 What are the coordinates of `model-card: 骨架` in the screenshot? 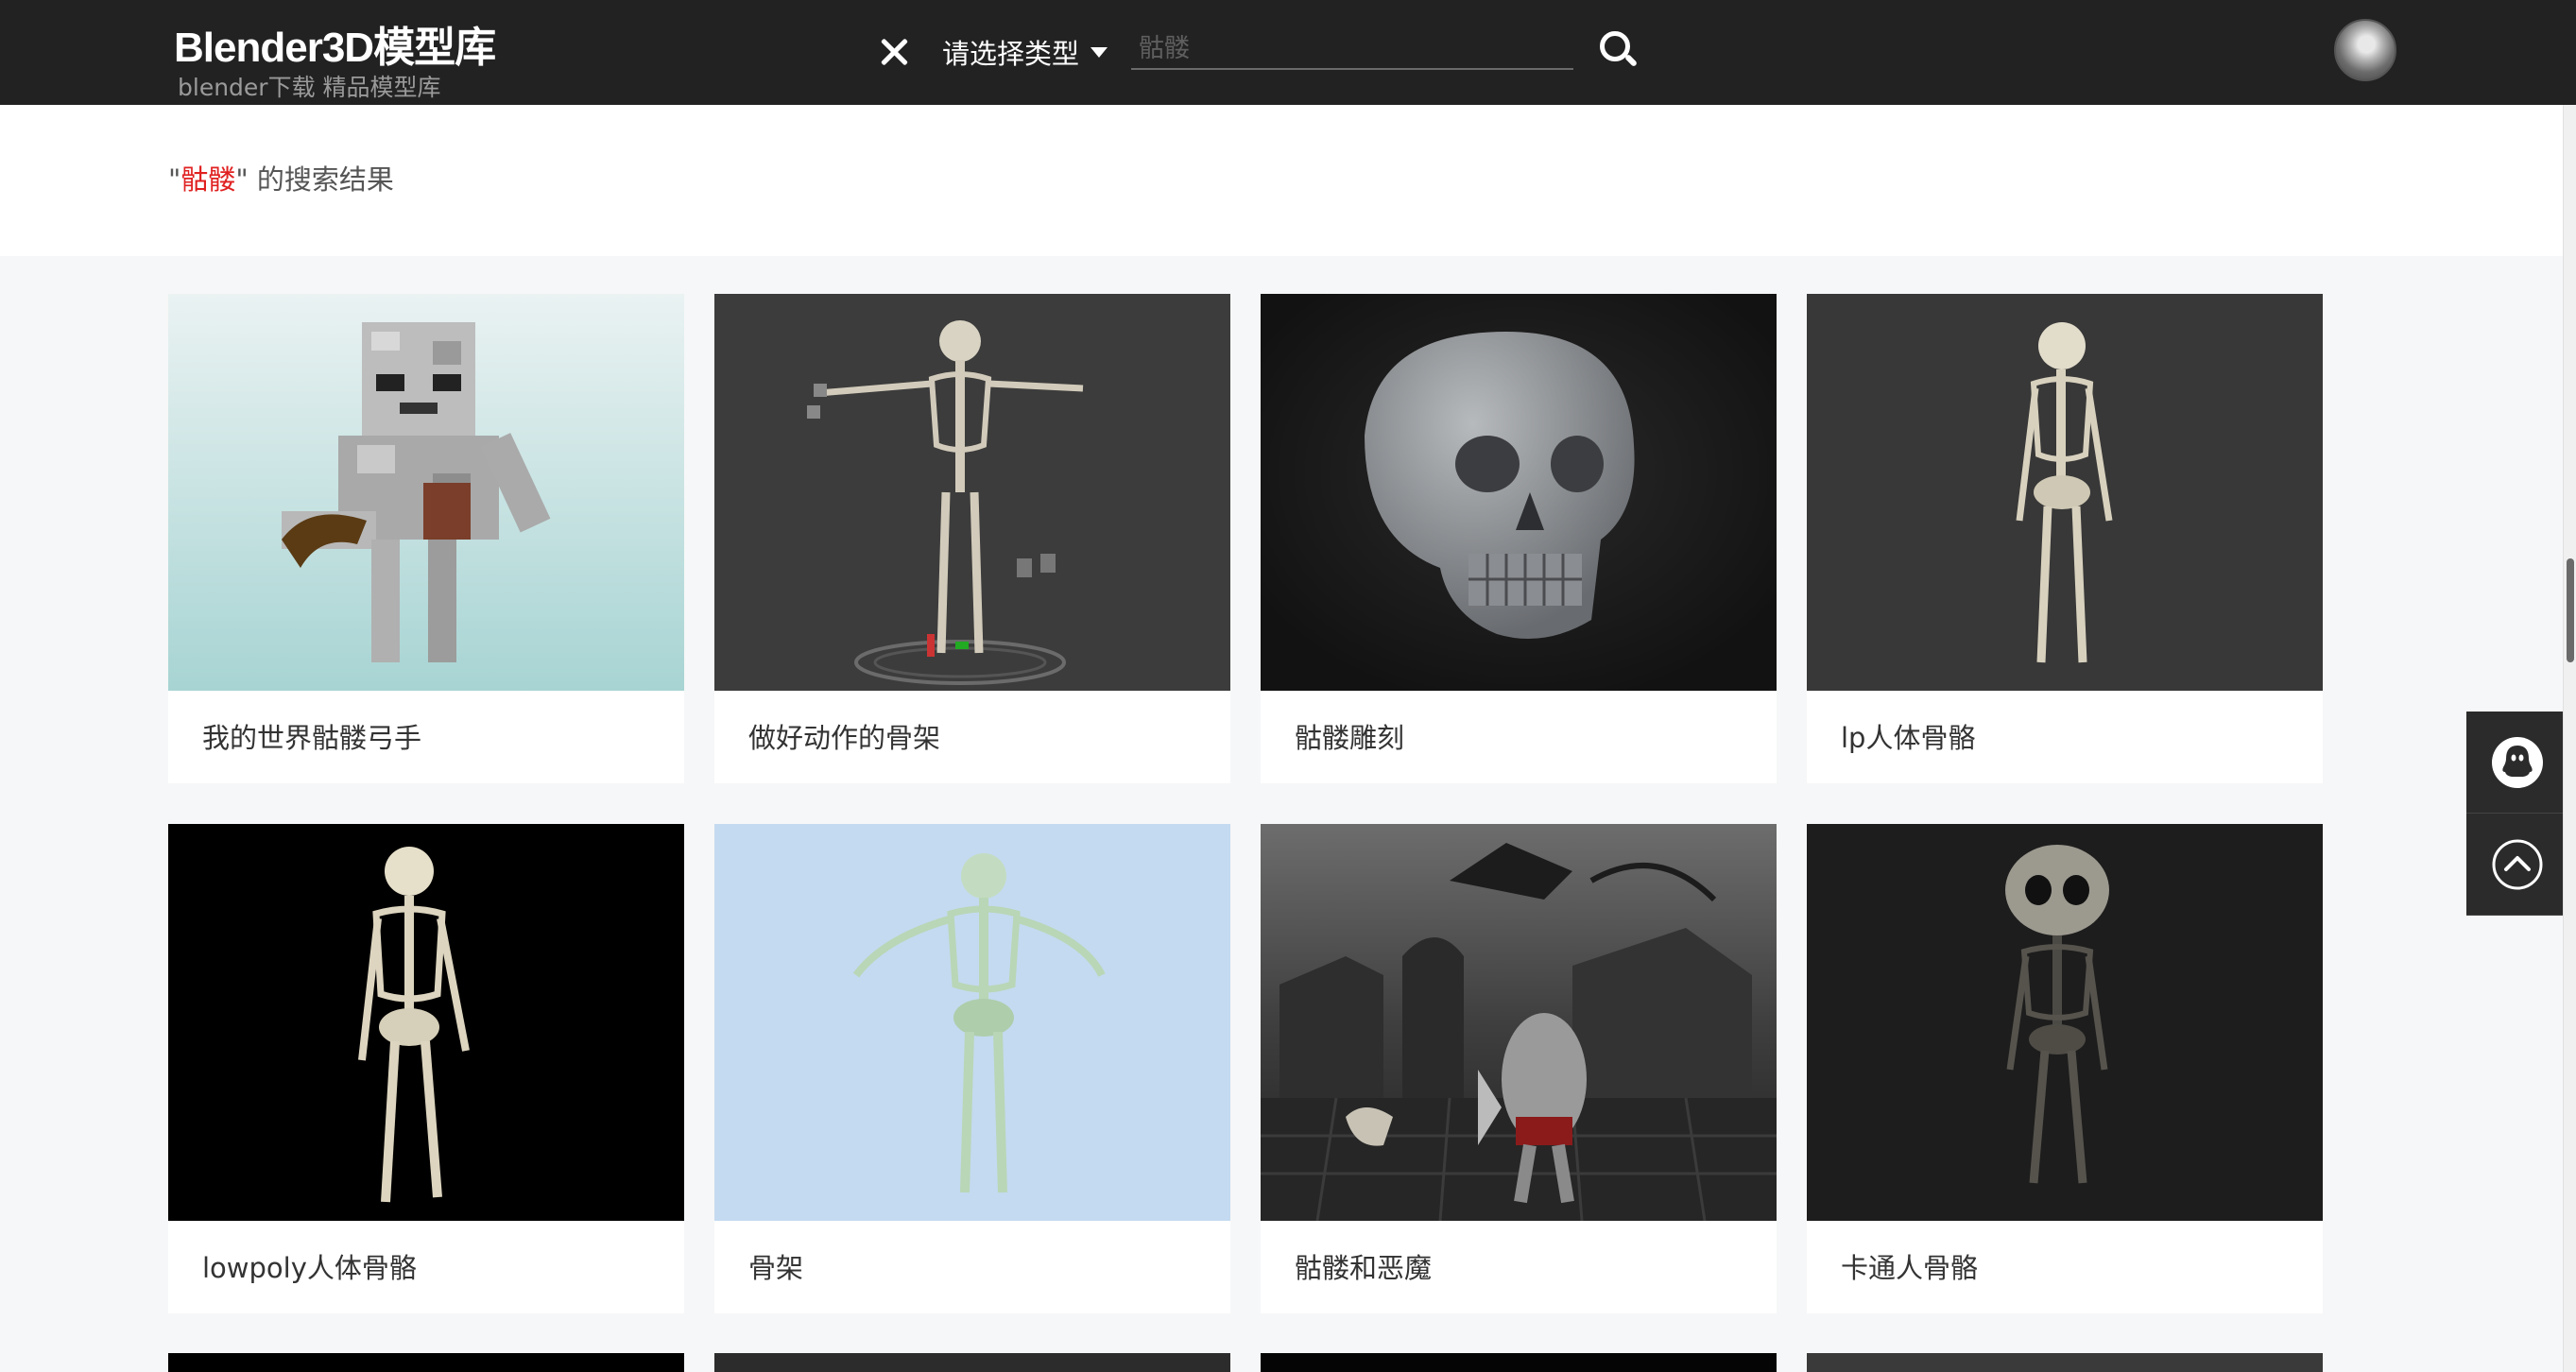 It's located at (972, 1068).